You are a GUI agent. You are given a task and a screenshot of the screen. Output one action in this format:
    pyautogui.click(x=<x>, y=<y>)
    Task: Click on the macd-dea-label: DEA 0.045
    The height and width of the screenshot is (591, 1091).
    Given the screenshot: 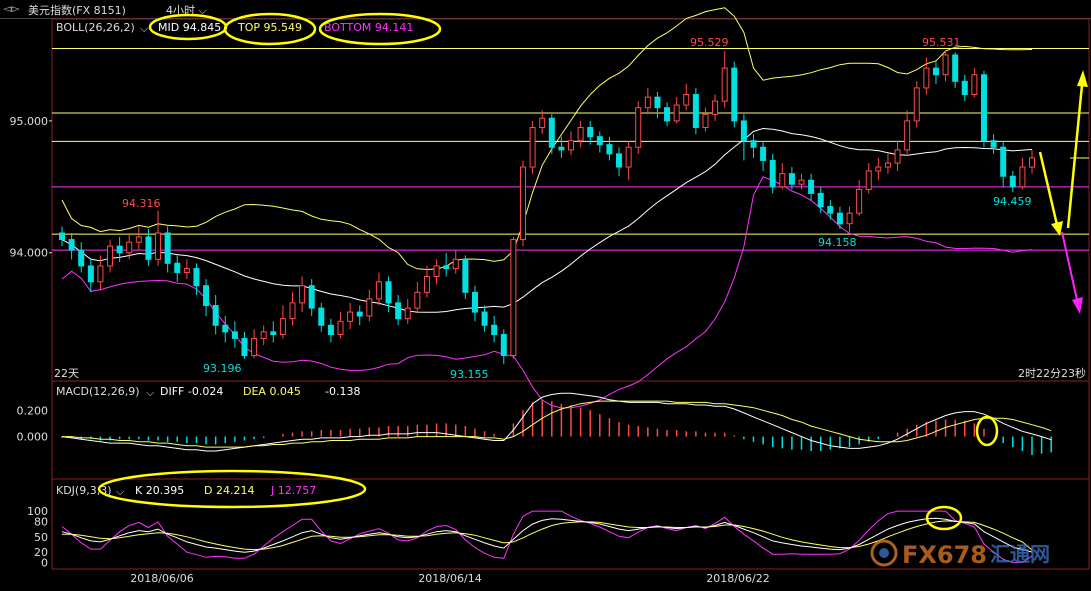 What is the action you would take?
    pyautogui.click(x=272, y=391)
    